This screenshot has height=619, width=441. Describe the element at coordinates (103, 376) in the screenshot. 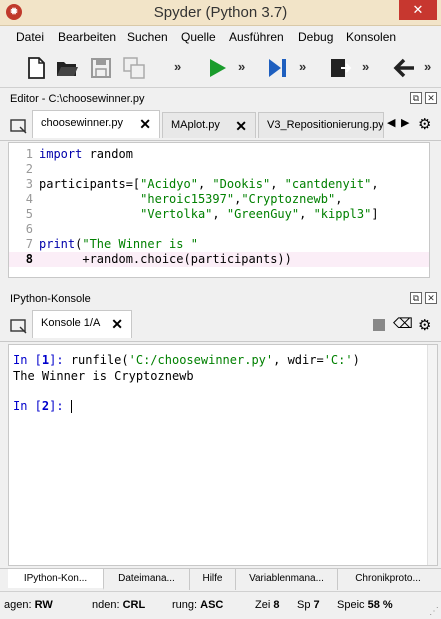

I see `console-output: The Winner is Cryptoznewb` at that location.